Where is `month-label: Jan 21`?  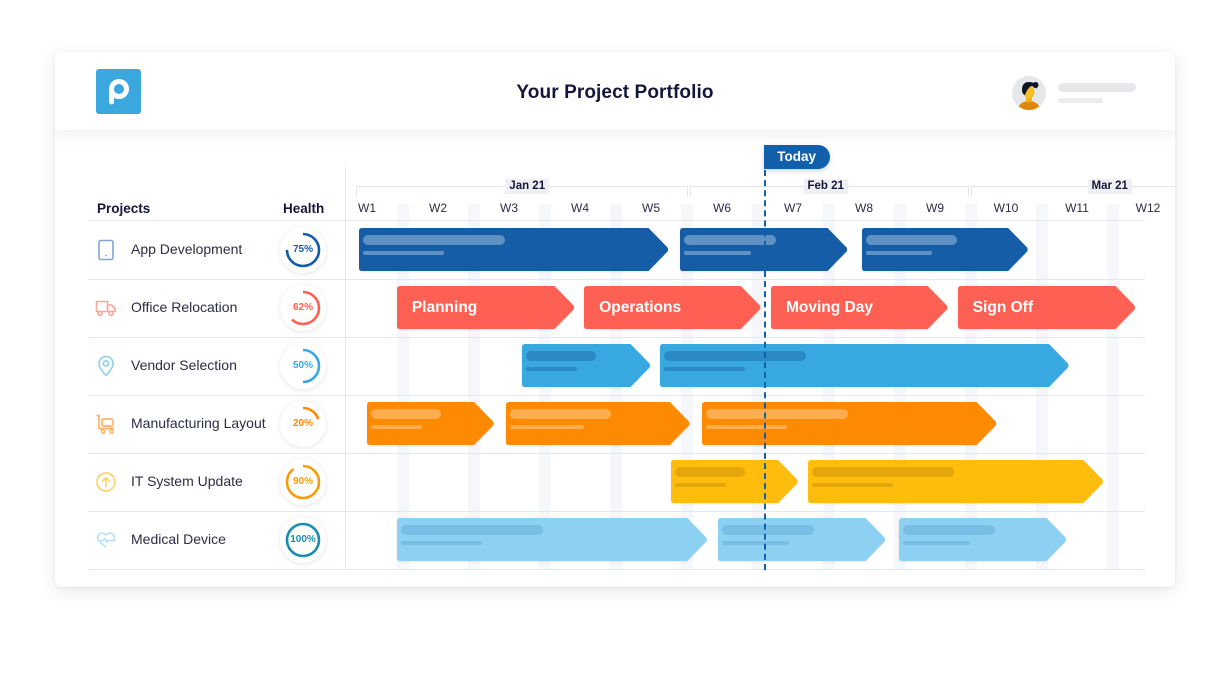
month-label: Jan 21 is located at coordinates (527, 186).